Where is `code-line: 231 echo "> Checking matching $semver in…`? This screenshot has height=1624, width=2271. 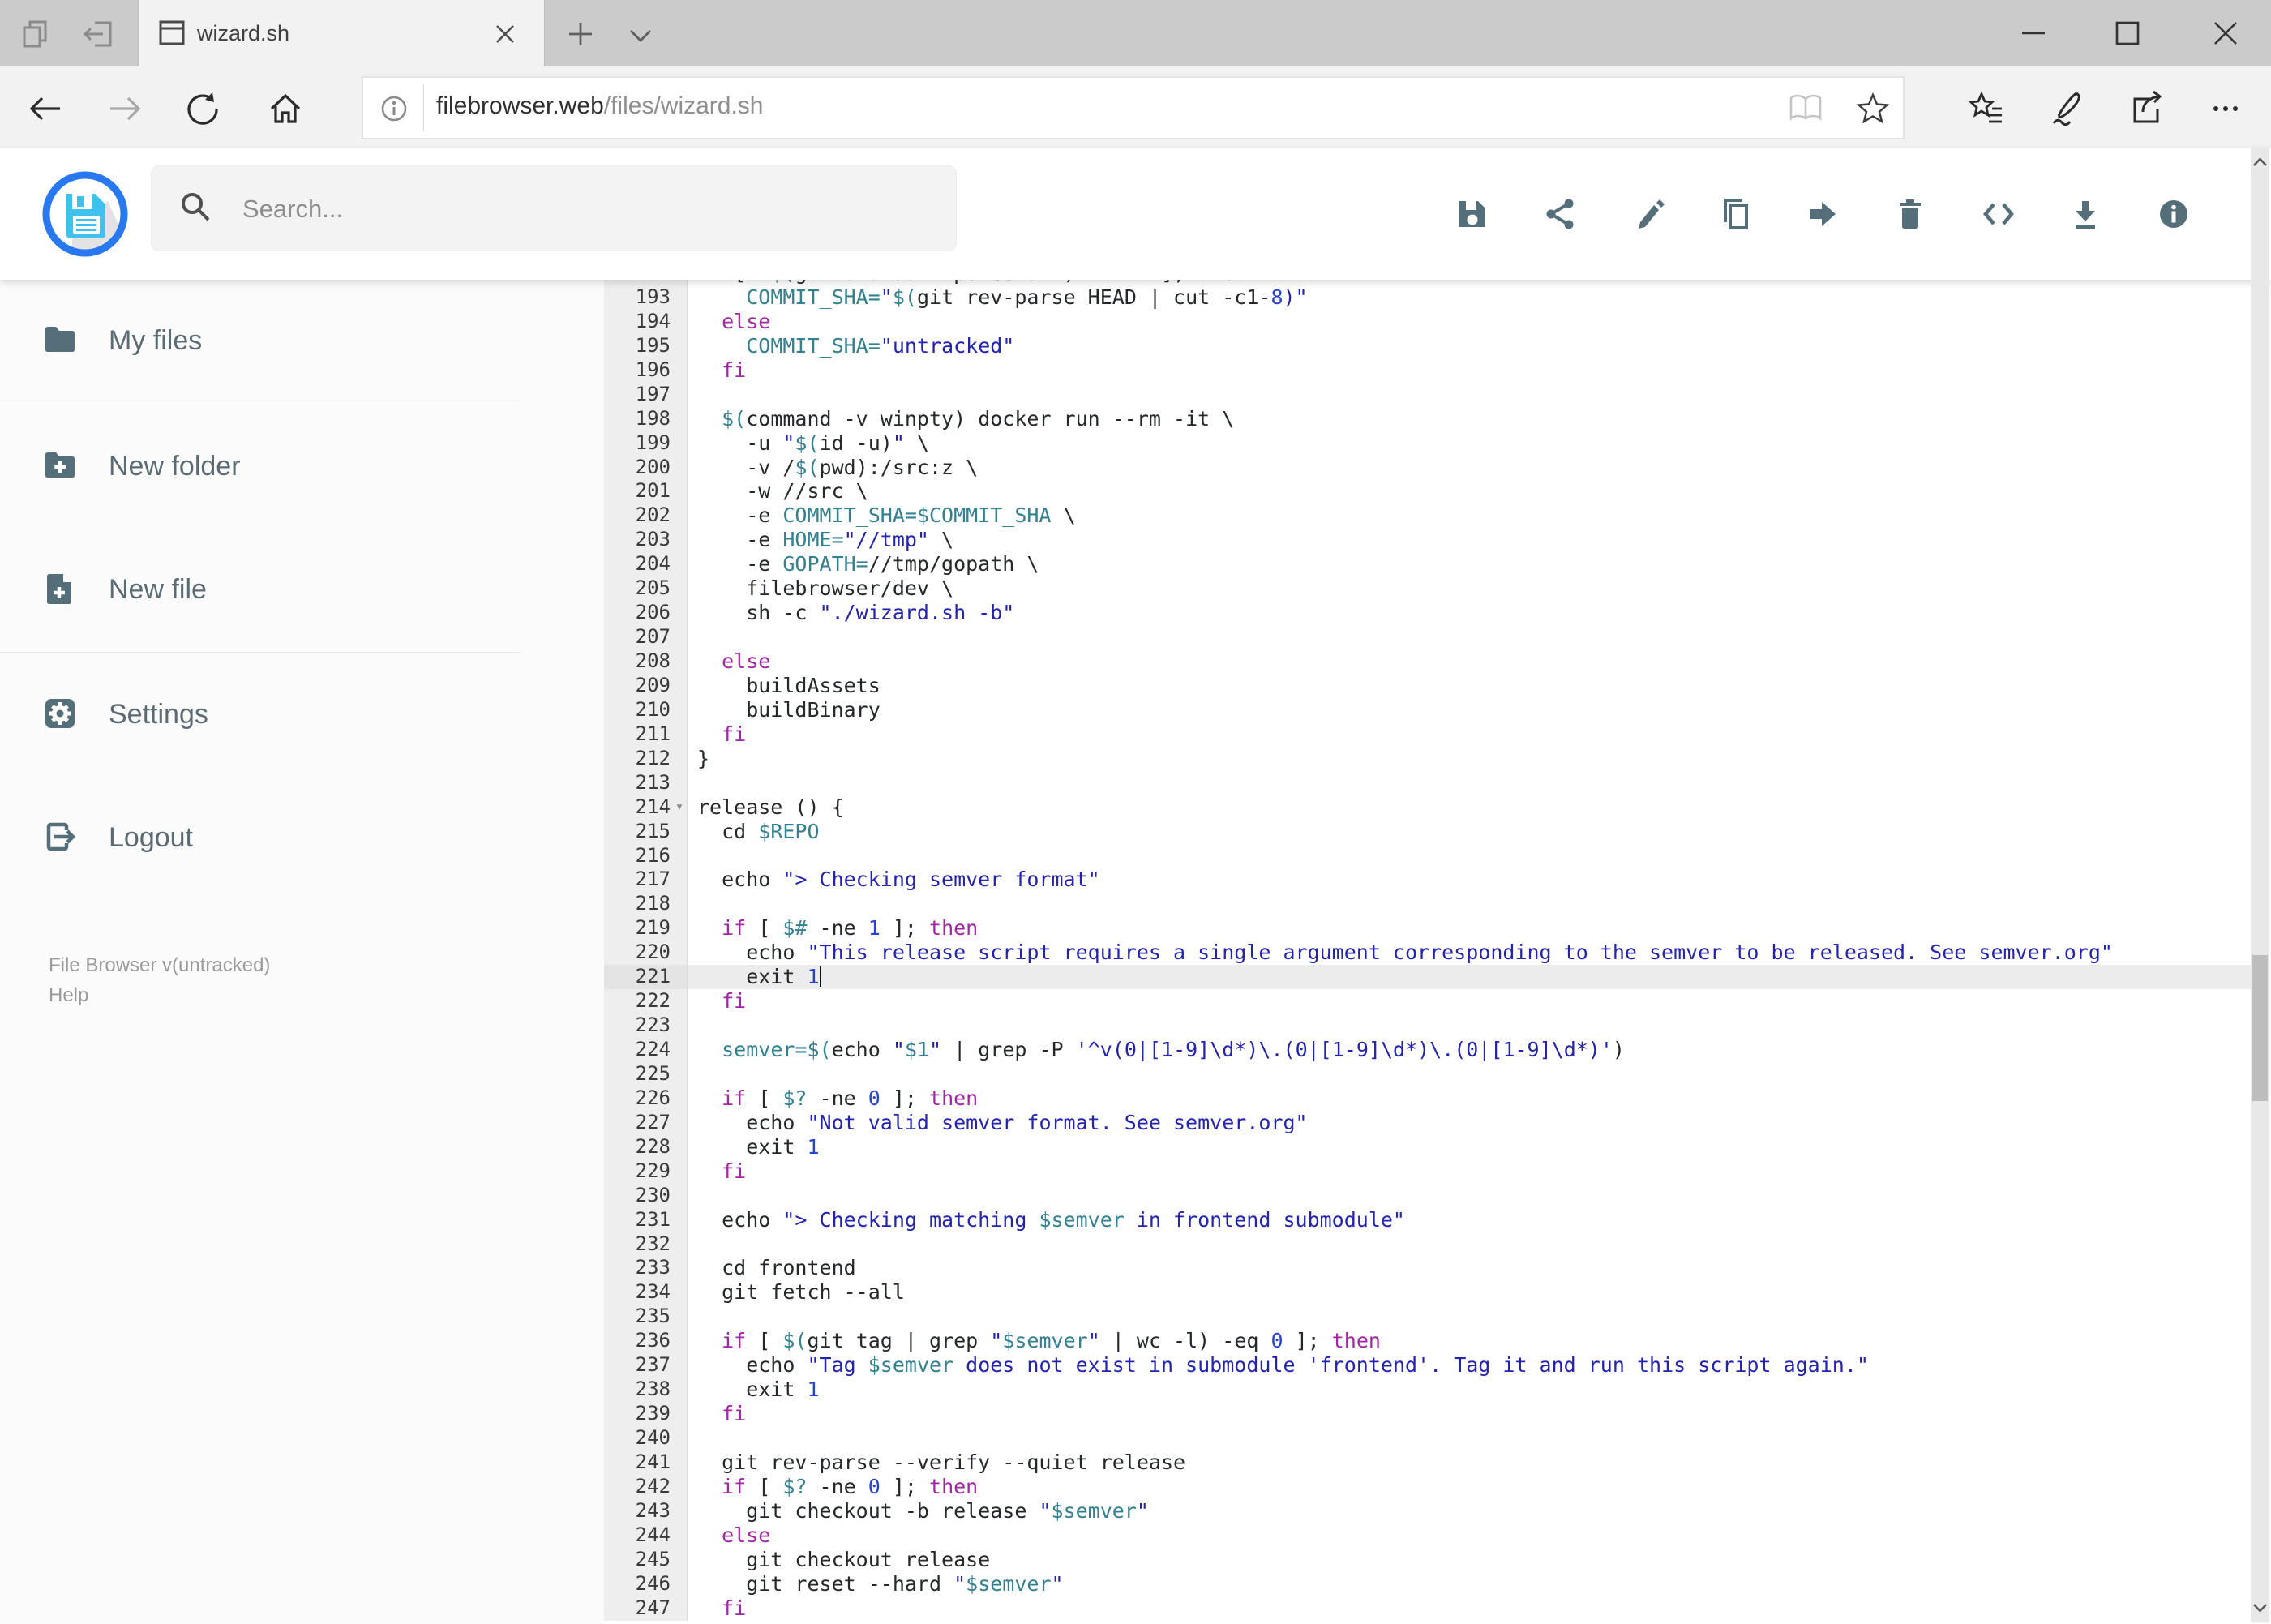 code-line: 231 echo "> Checking matching $semver in… is located at coordinates (1428, 1220).